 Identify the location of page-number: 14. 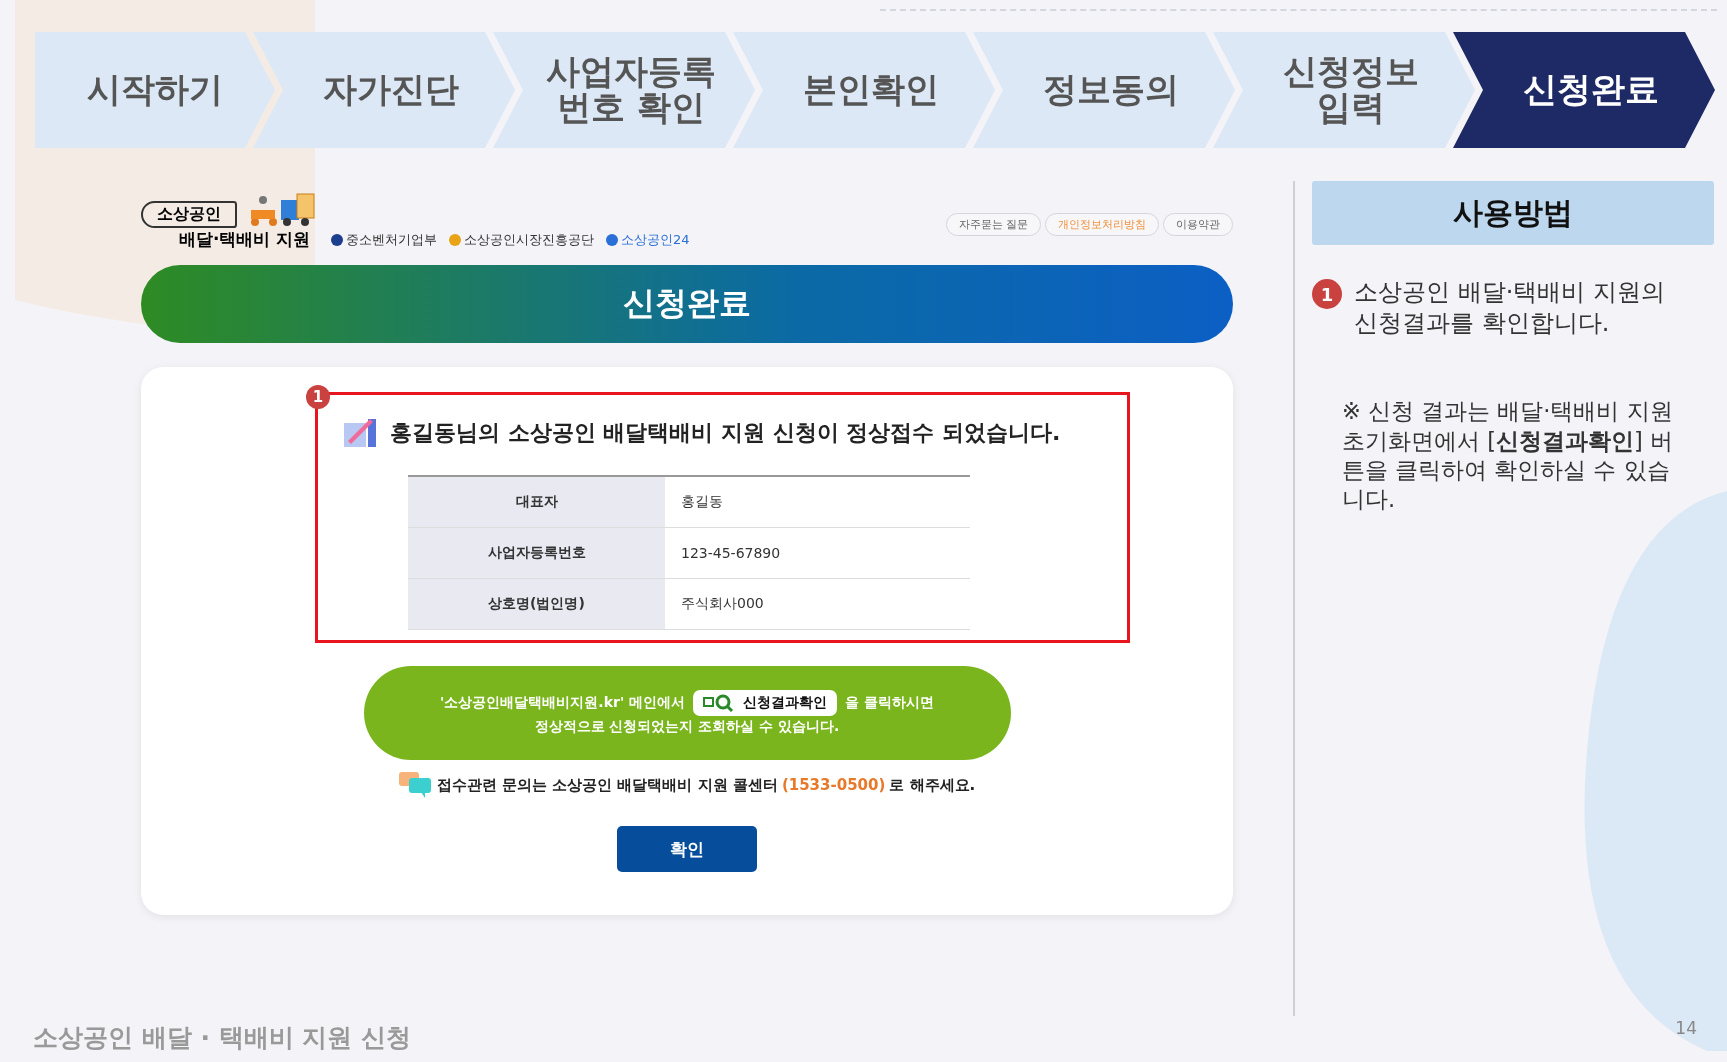
(1686, 1028).